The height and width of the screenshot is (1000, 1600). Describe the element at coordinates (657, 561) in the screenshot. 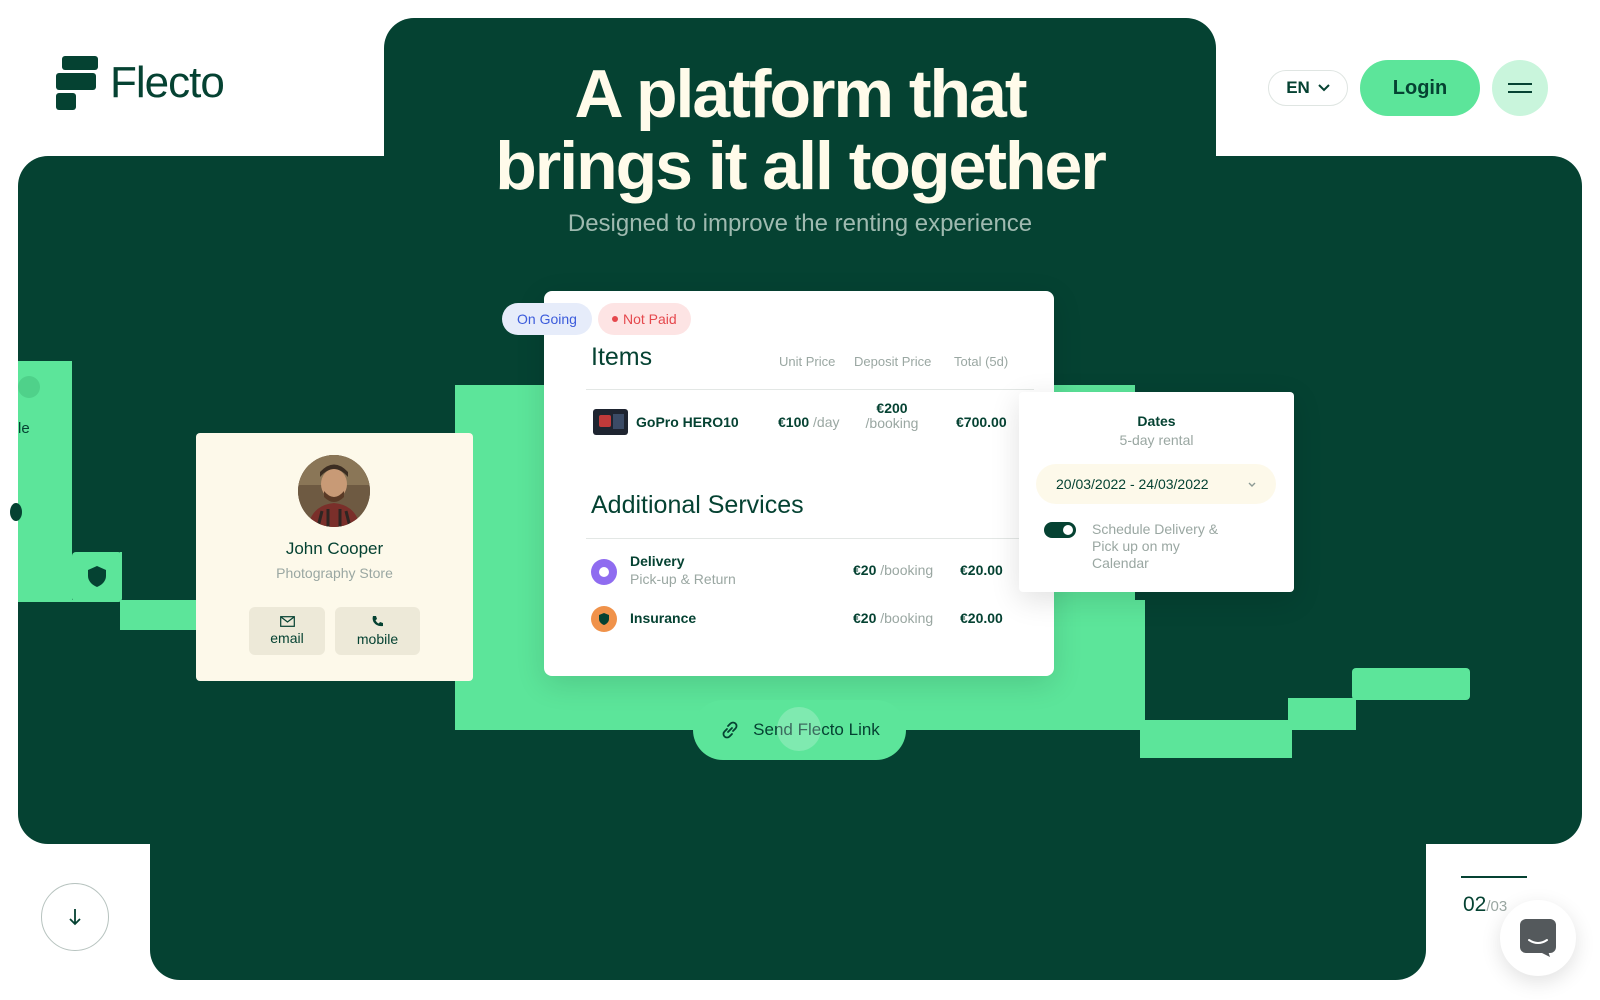

I see `service-name: Delivery` at that location.